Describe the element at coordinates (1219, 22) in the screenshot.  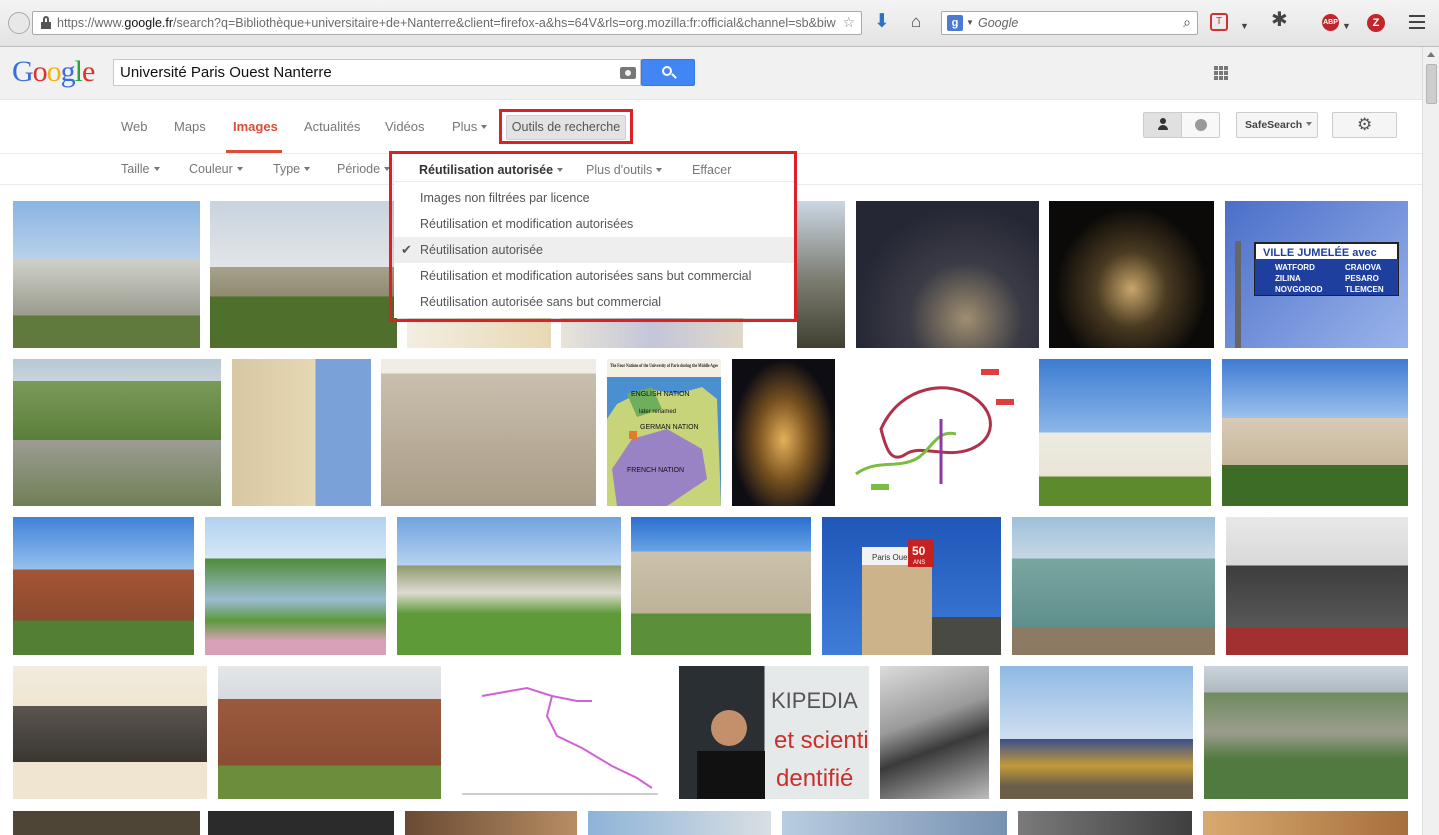
I see `translate-icon: T` at that location.